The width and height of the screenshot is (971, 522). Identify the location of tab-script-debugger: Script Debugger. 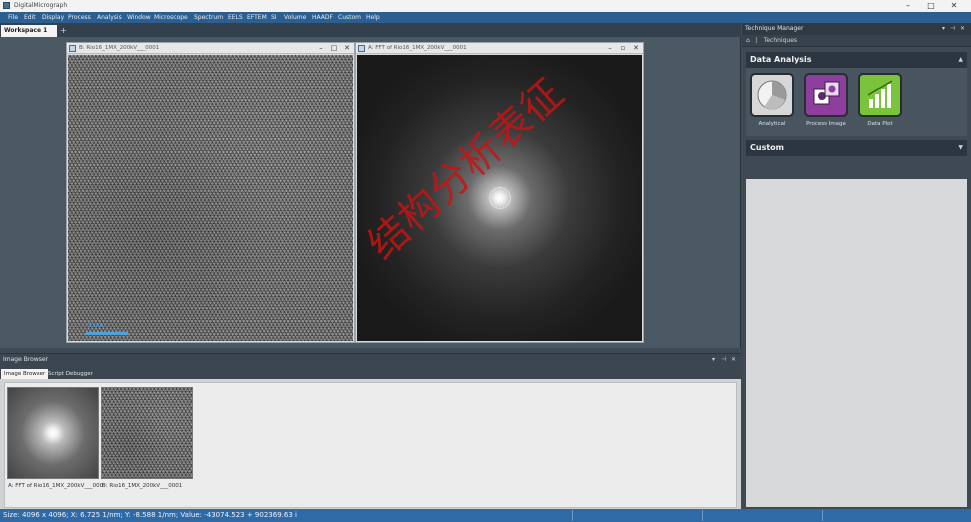
(70, 374).